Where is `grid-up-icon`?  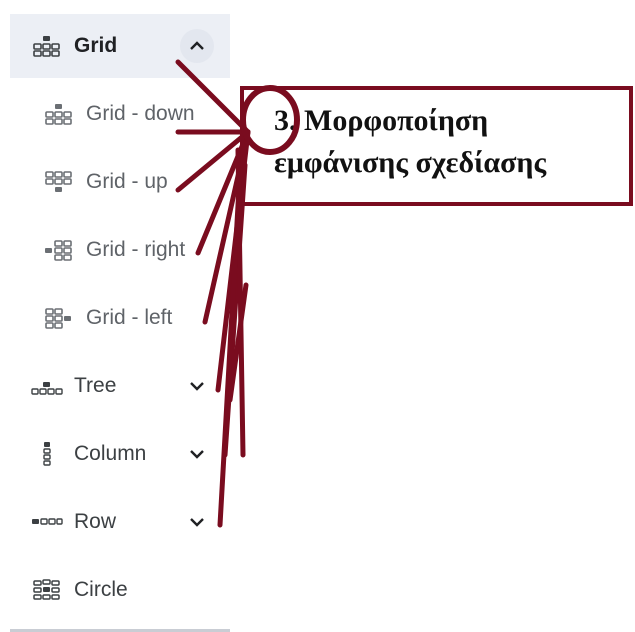
grid-up-icon is located at coordinates (59, 182).